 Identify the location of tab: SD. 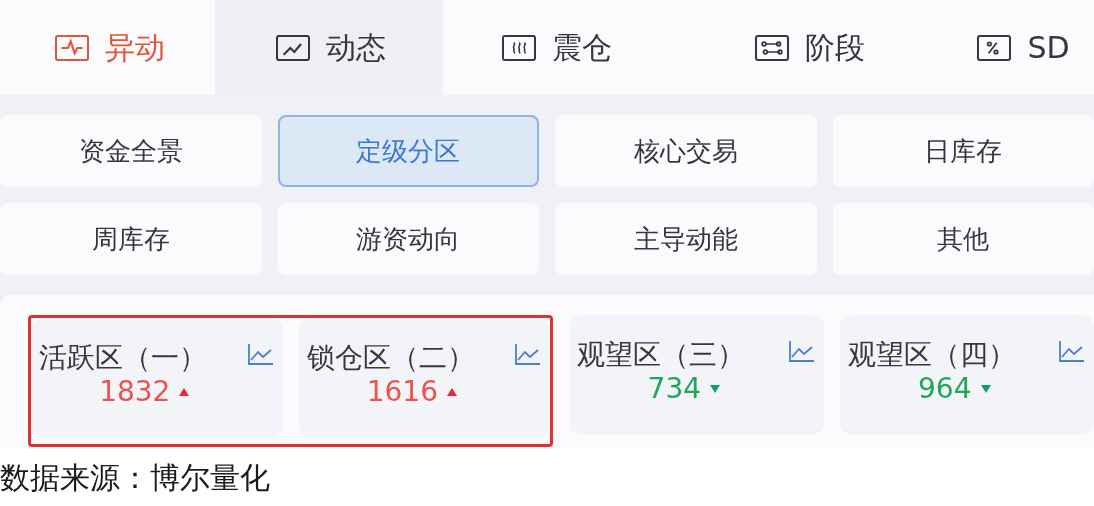
(1021, 47).